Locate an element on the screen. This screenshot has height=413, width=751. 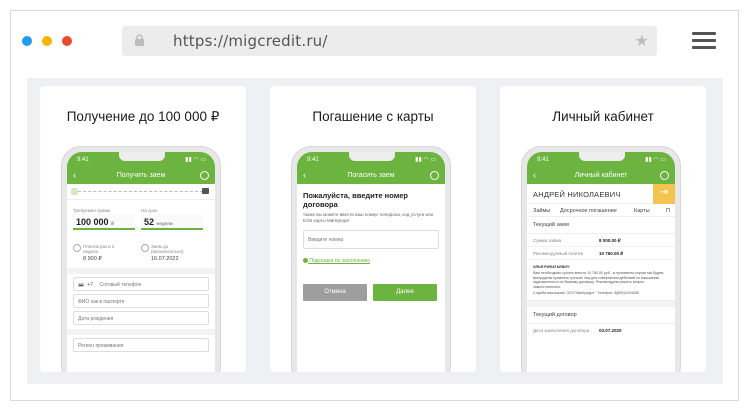
info-icon is located at coordinates (305, 261).